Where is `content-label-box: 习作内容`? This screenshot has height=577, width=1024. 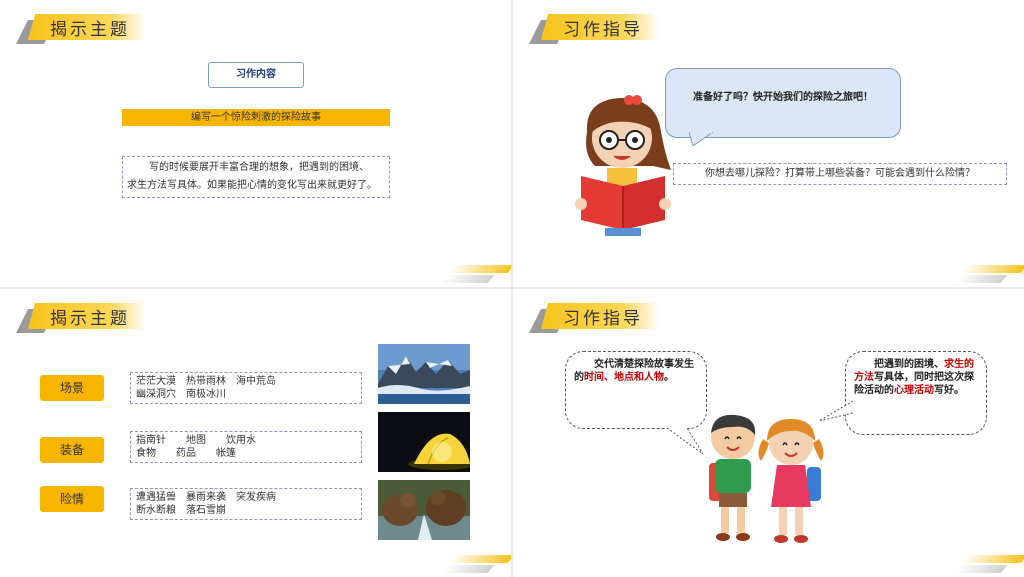 content-label-box: 习作内容 is located at coordinates (256, 75).